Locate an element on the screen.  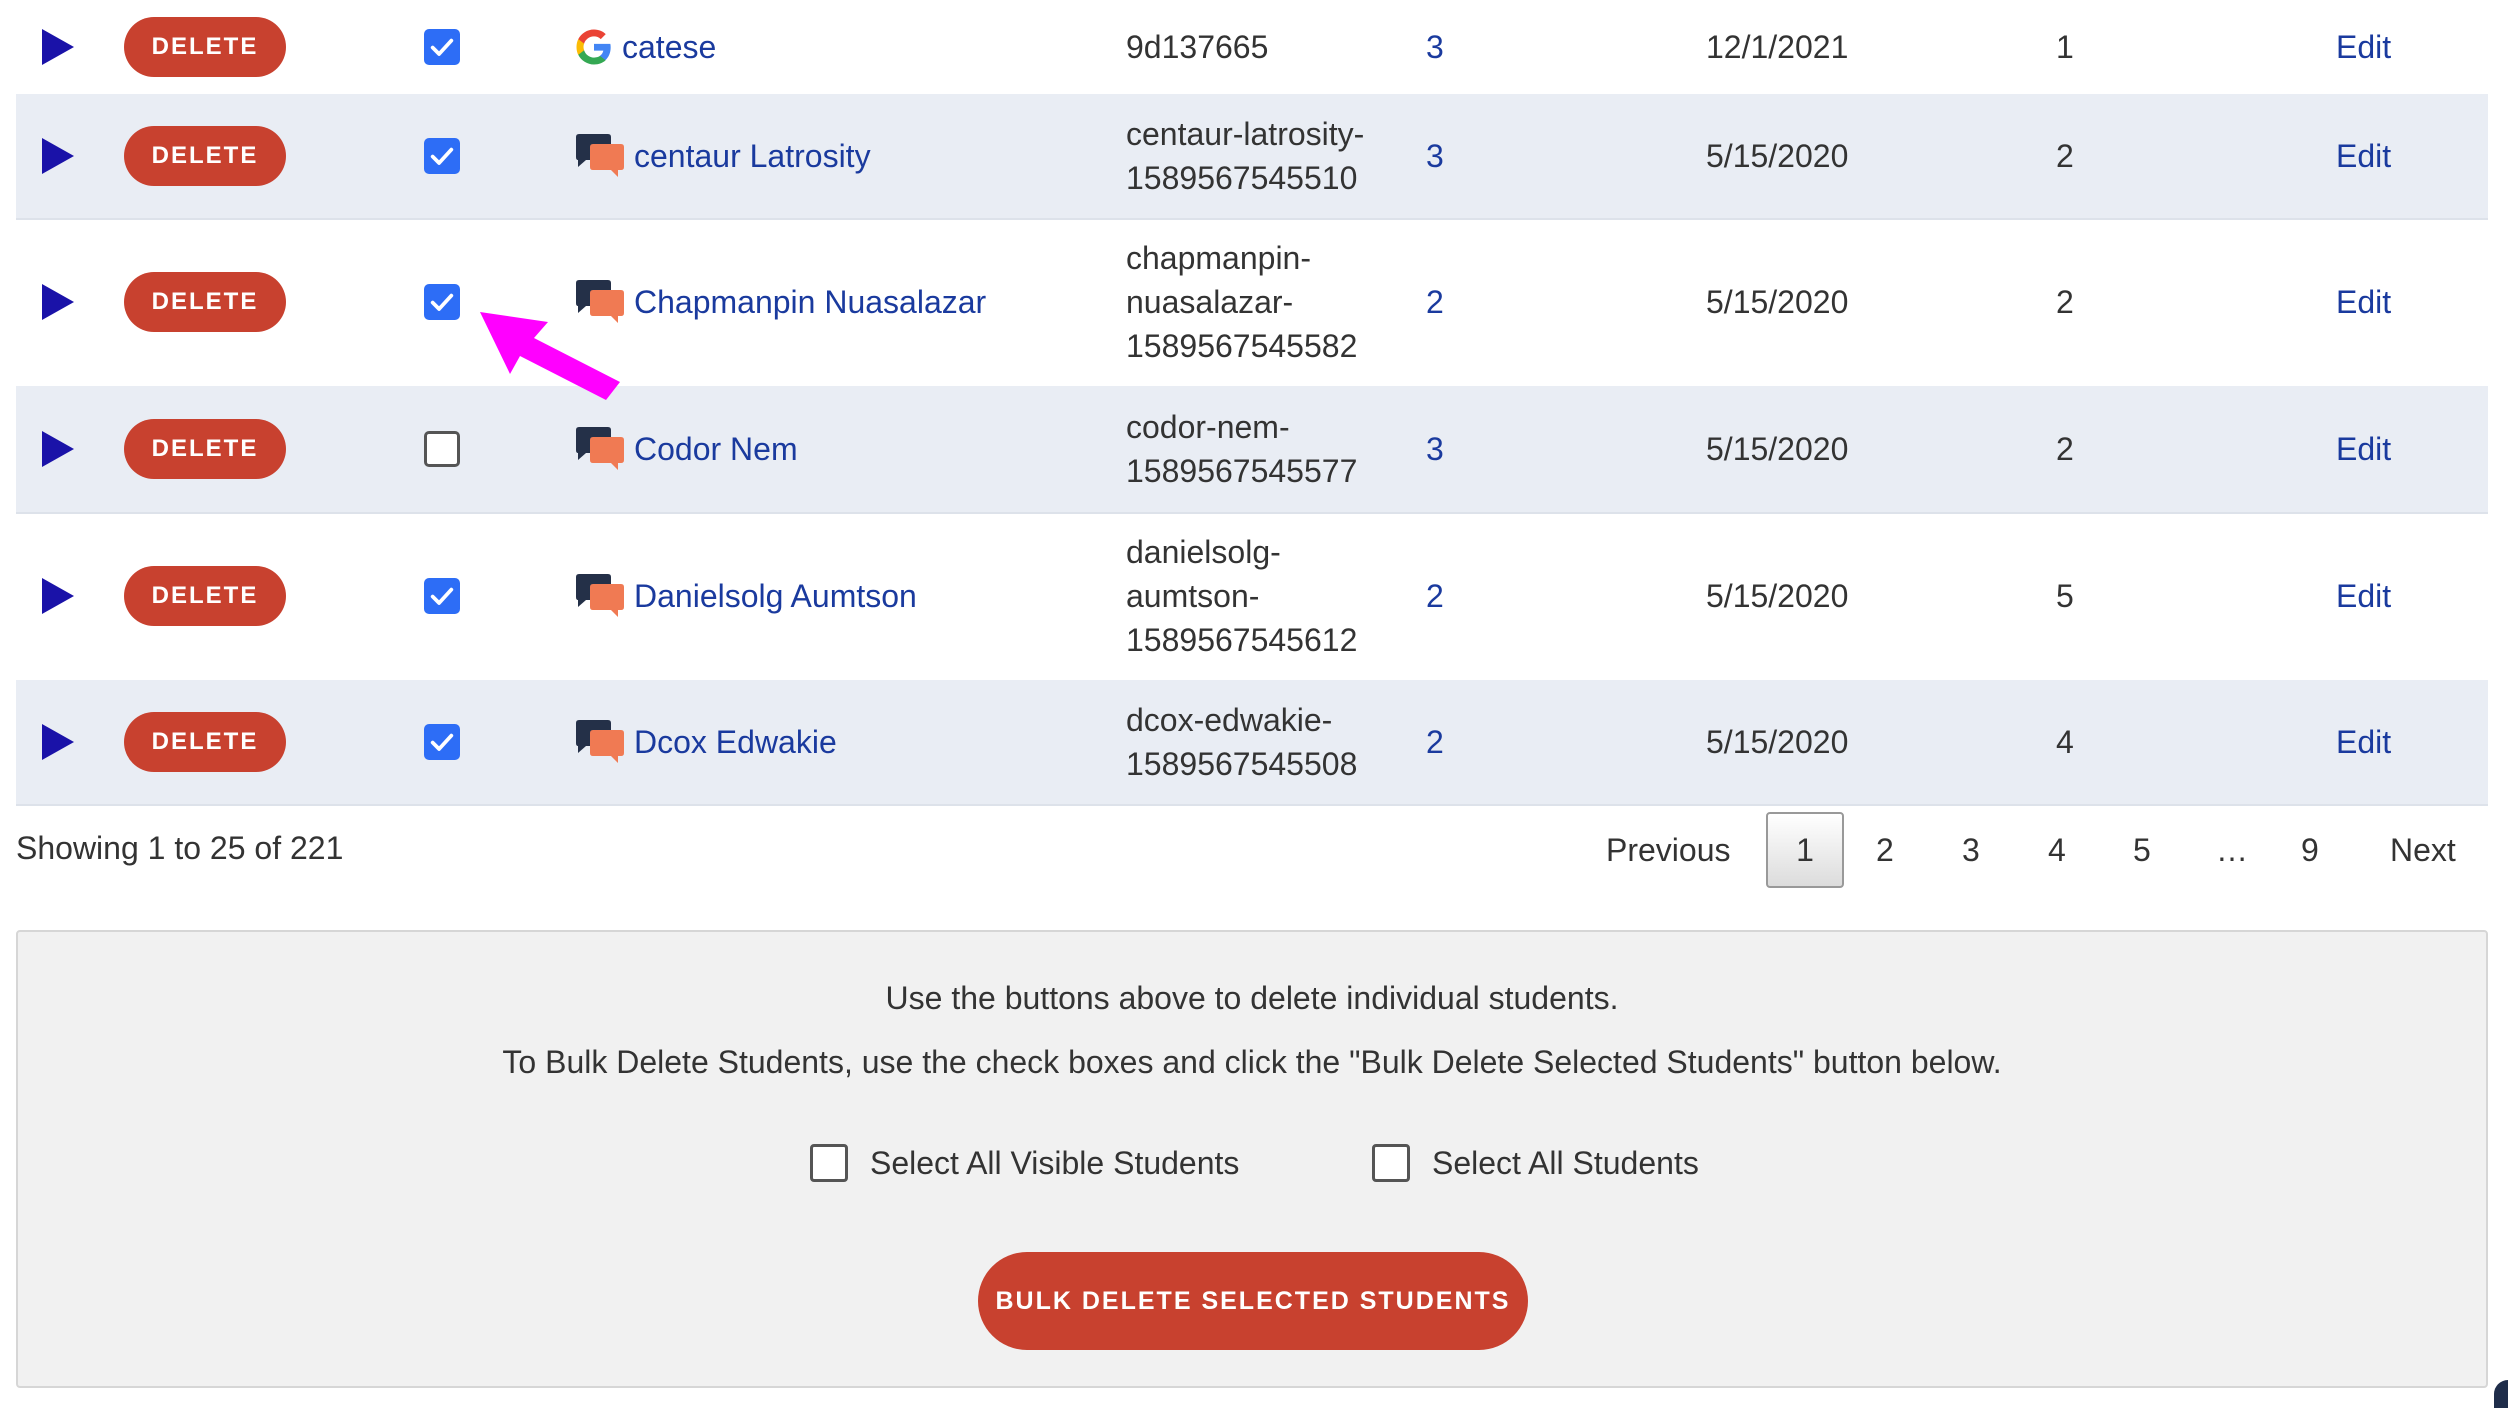
select-all-visible: Select All Visible Students is located at coordinates (1024, 1163).